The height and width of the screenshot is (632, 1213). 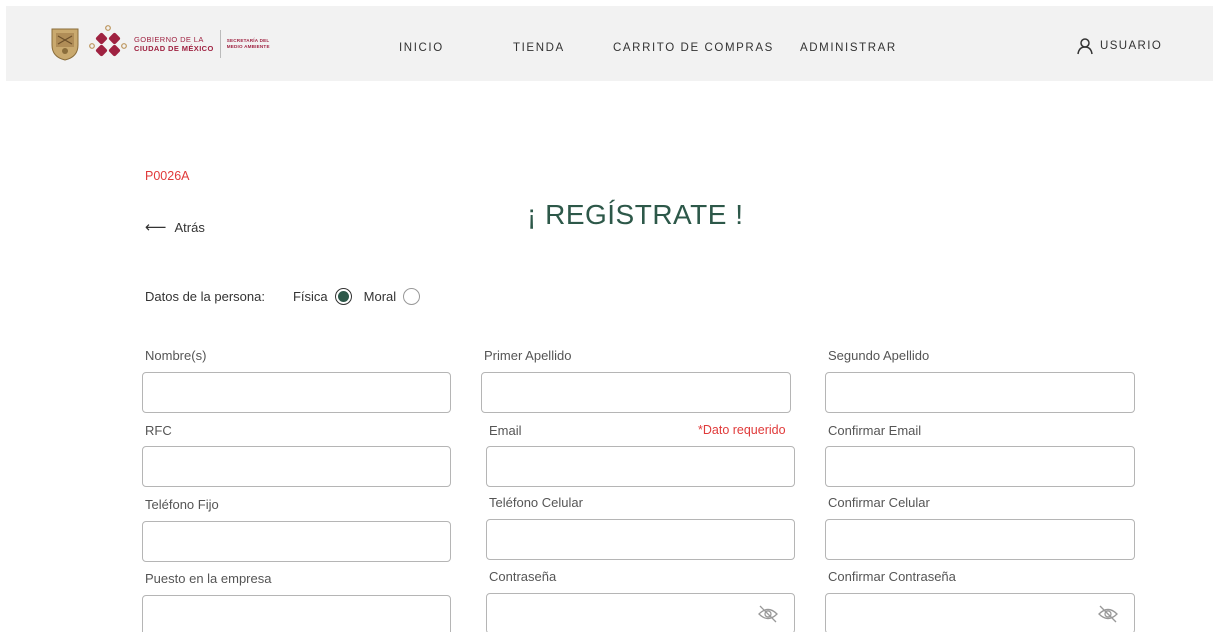 What do you see at coordinates (208, 578) in the screenshot?
I see `puesto-label: Puesto en la empresa` at bounding box center [208, 578].